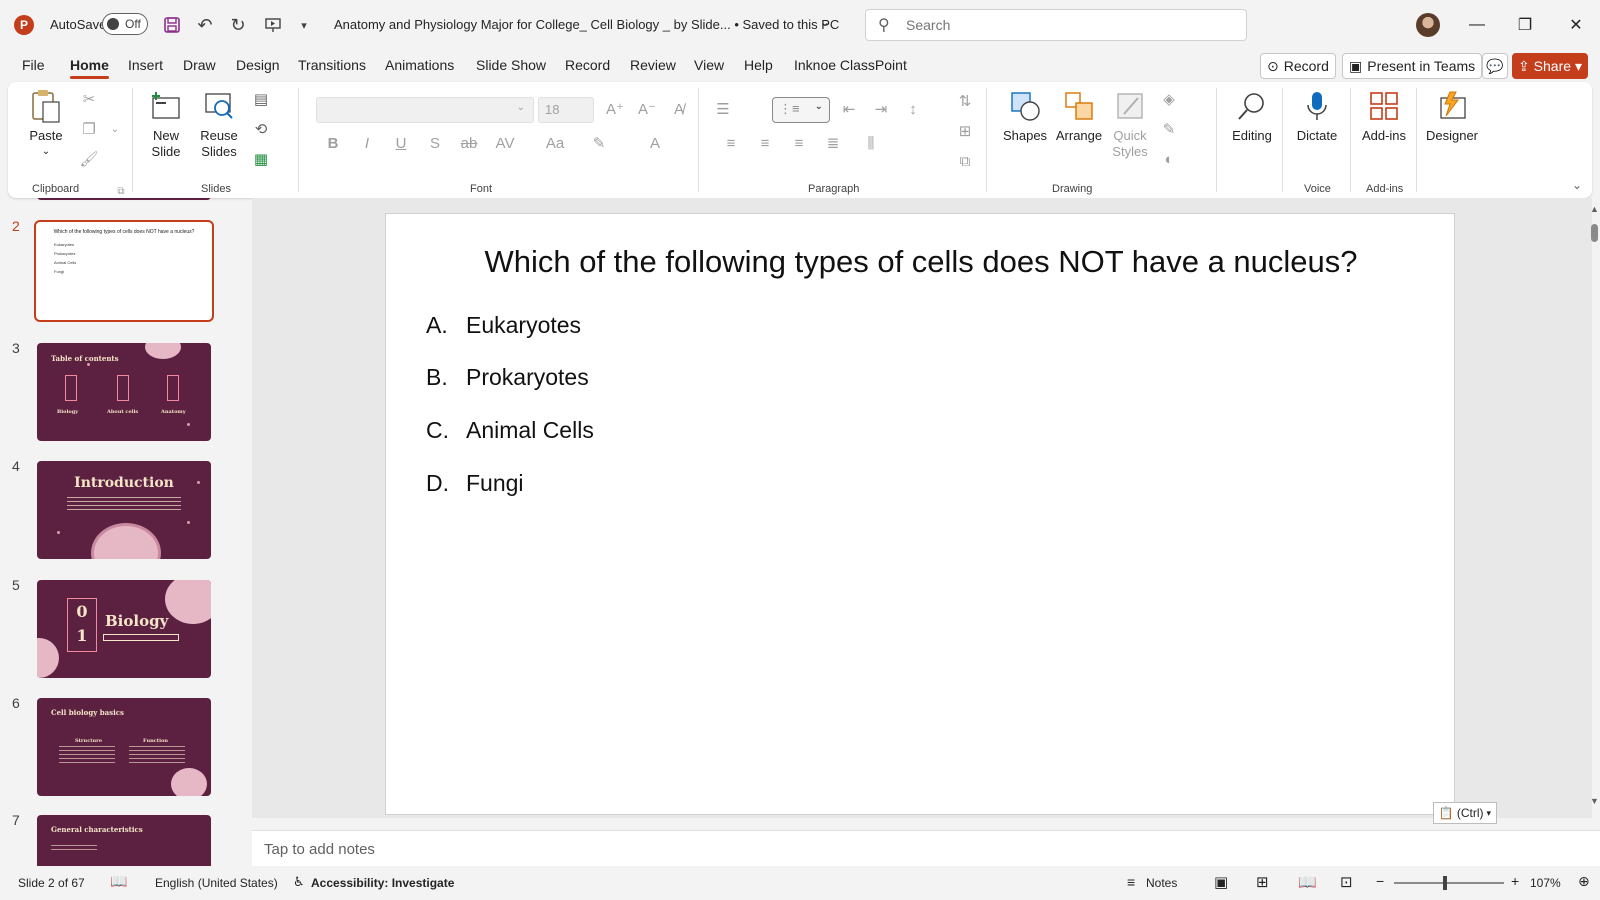 The image size is (1600, 900). Describe the element at coordinates (469, 143) in the screenshot. I see `strikethrough-icon: ab` at that location.